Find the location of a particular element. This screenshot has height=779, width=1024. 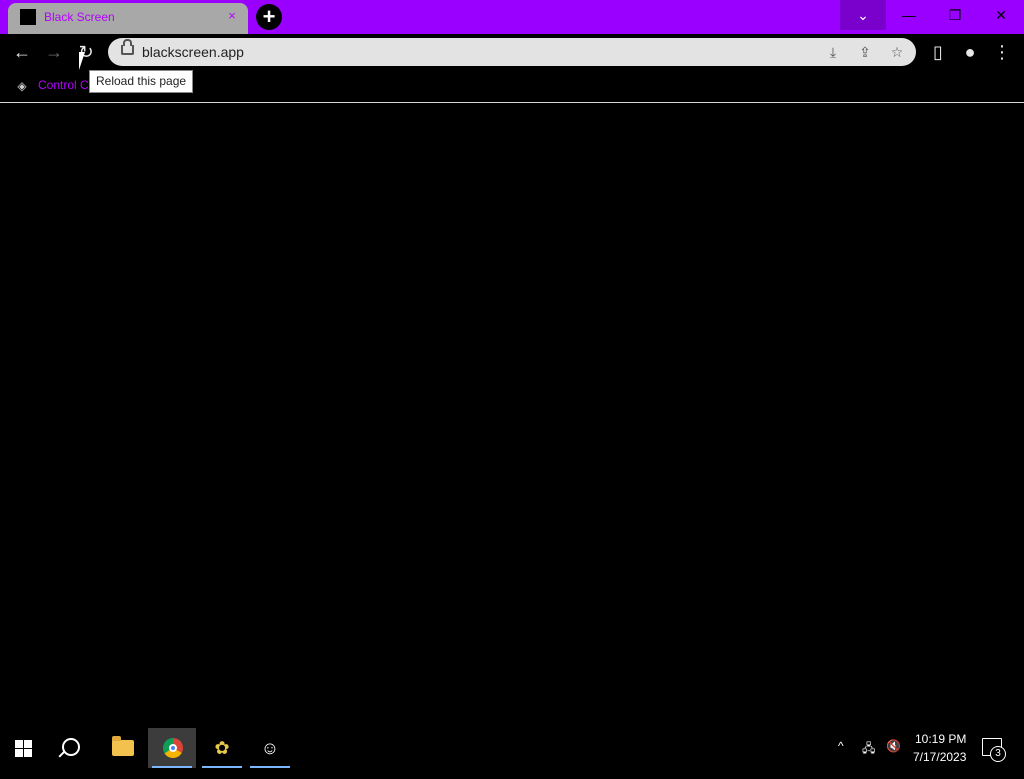

taskbar-file-explorer is located at coordinates (122, 748).